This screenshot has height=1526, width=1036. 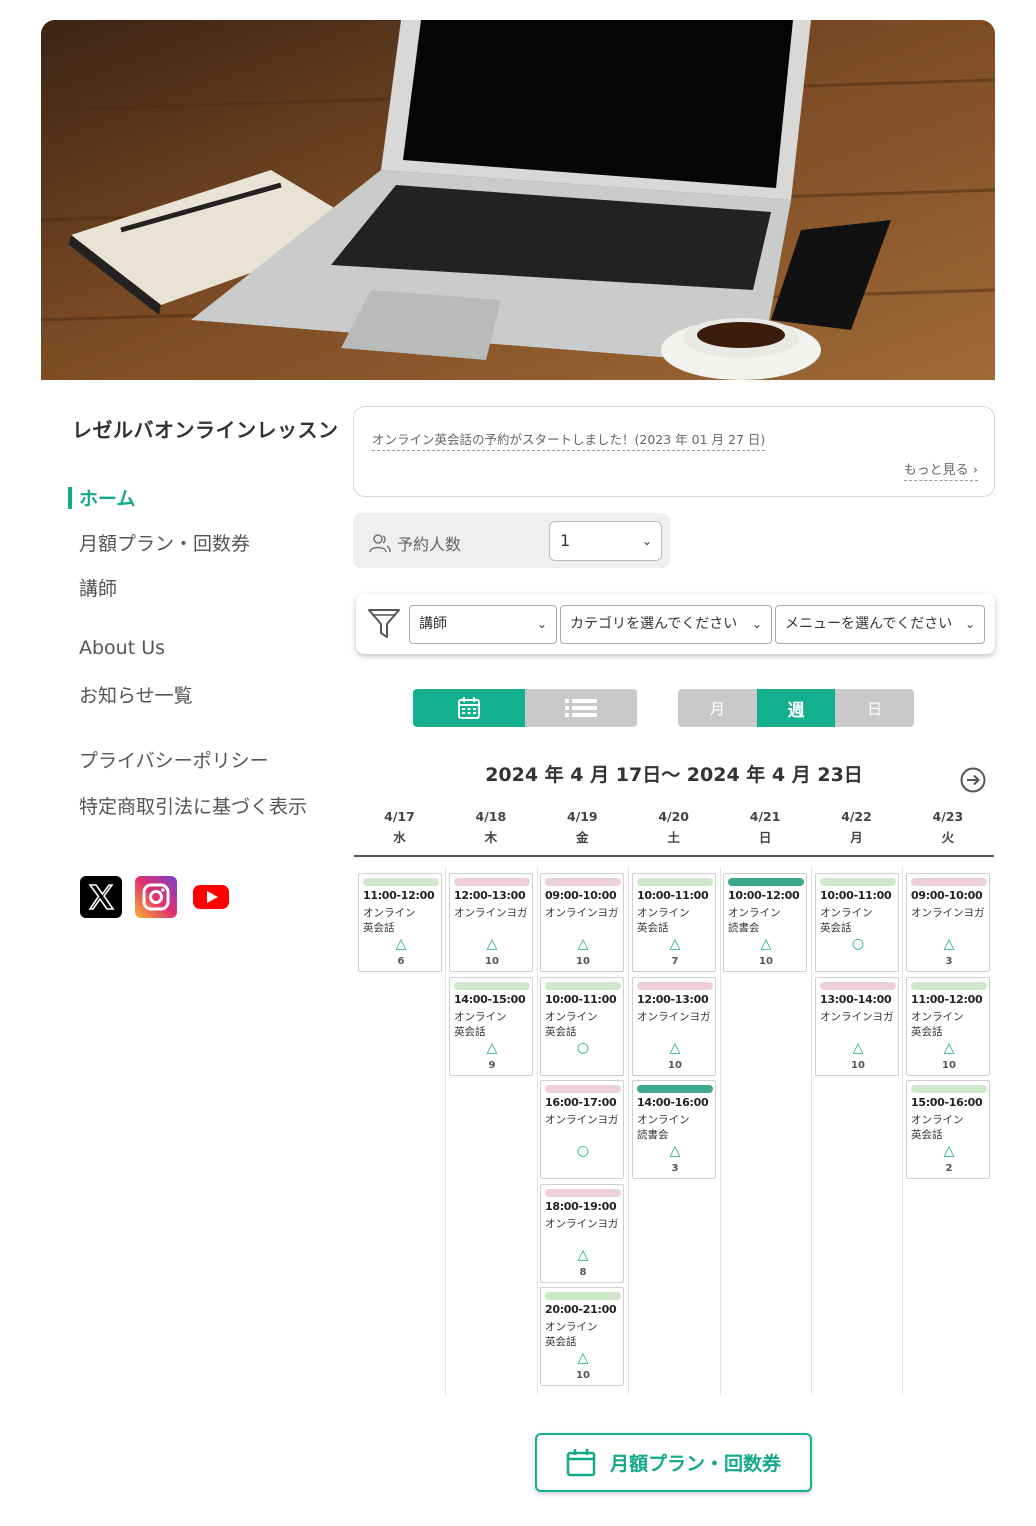 What do you see at coordinates (874, 708) in the screenshot?
I see `tab-day: 日` at bounding box center [874, 708].